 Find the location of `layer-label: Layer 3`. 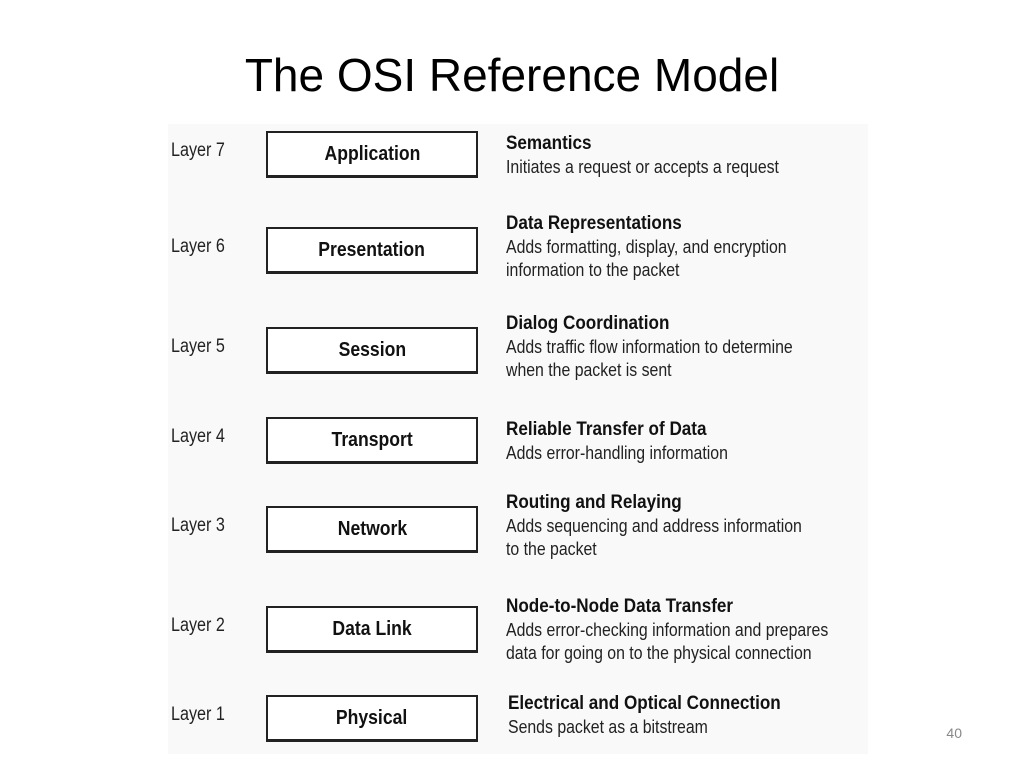

layer-label: Layer 3 is located at coordinates (198, 525).